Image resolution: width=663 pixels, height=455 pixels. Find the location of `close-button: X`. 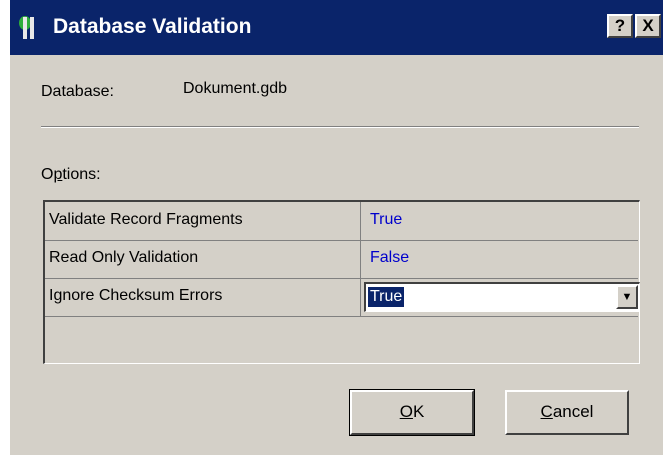

close-button: X is located at coordinates (648, 26).